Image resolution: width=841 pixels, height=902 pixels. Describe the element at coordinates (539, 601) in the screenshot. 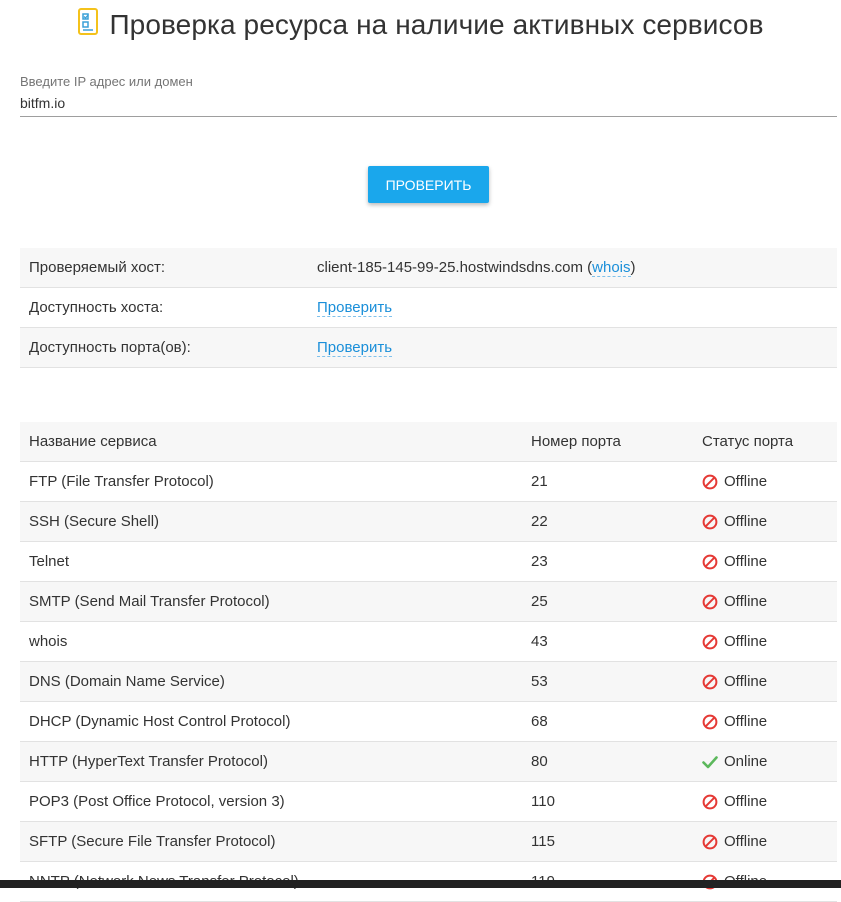

I see `port-number: 25` at that location.